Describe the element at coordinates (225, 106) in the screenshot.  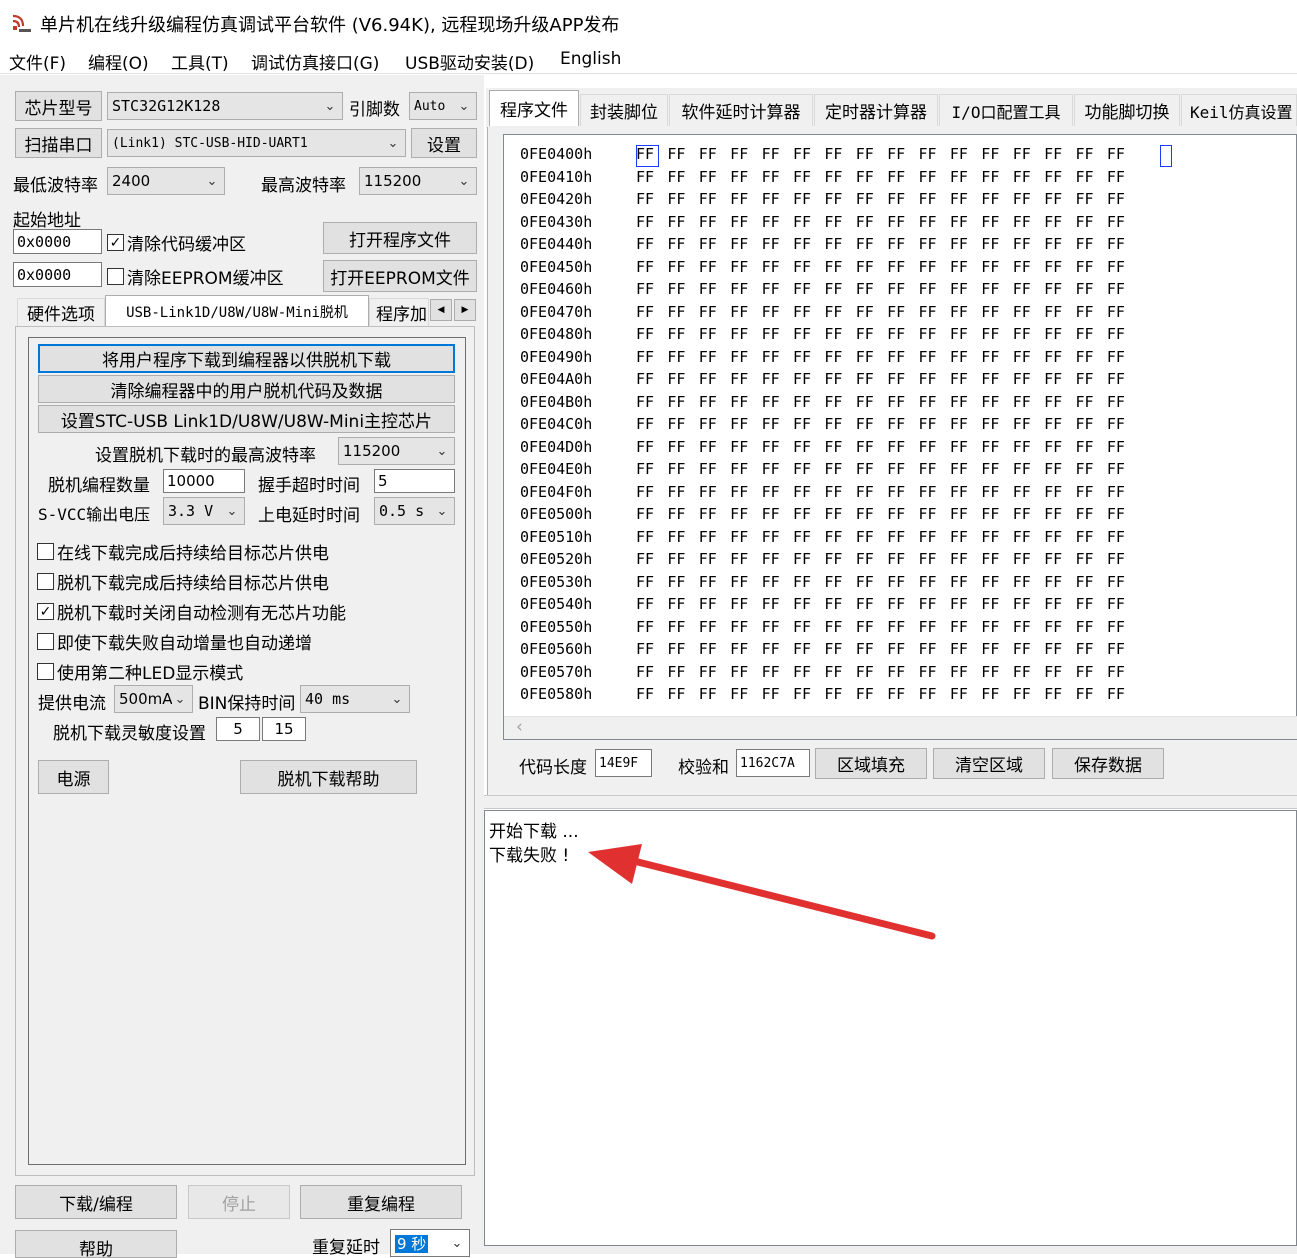
I see `chip-model-select: STC32G12K128 ⌄` at that location.